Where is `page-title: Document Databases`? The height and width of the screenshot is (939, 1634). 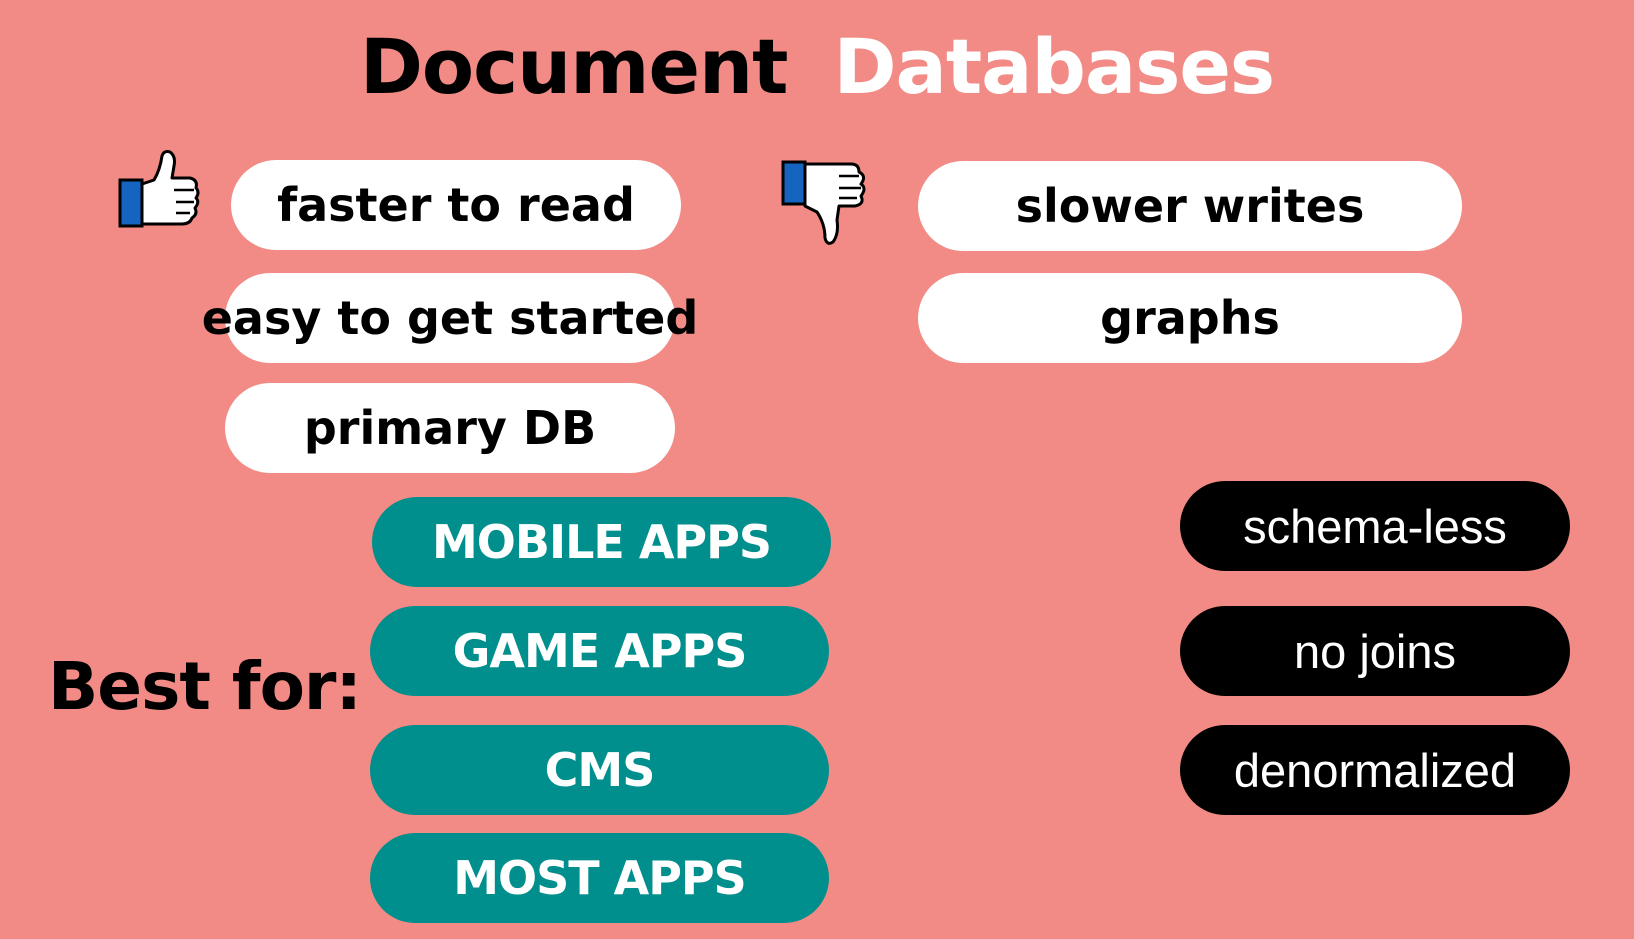 page-title: Document Databases is located at coordinates (817, 66).